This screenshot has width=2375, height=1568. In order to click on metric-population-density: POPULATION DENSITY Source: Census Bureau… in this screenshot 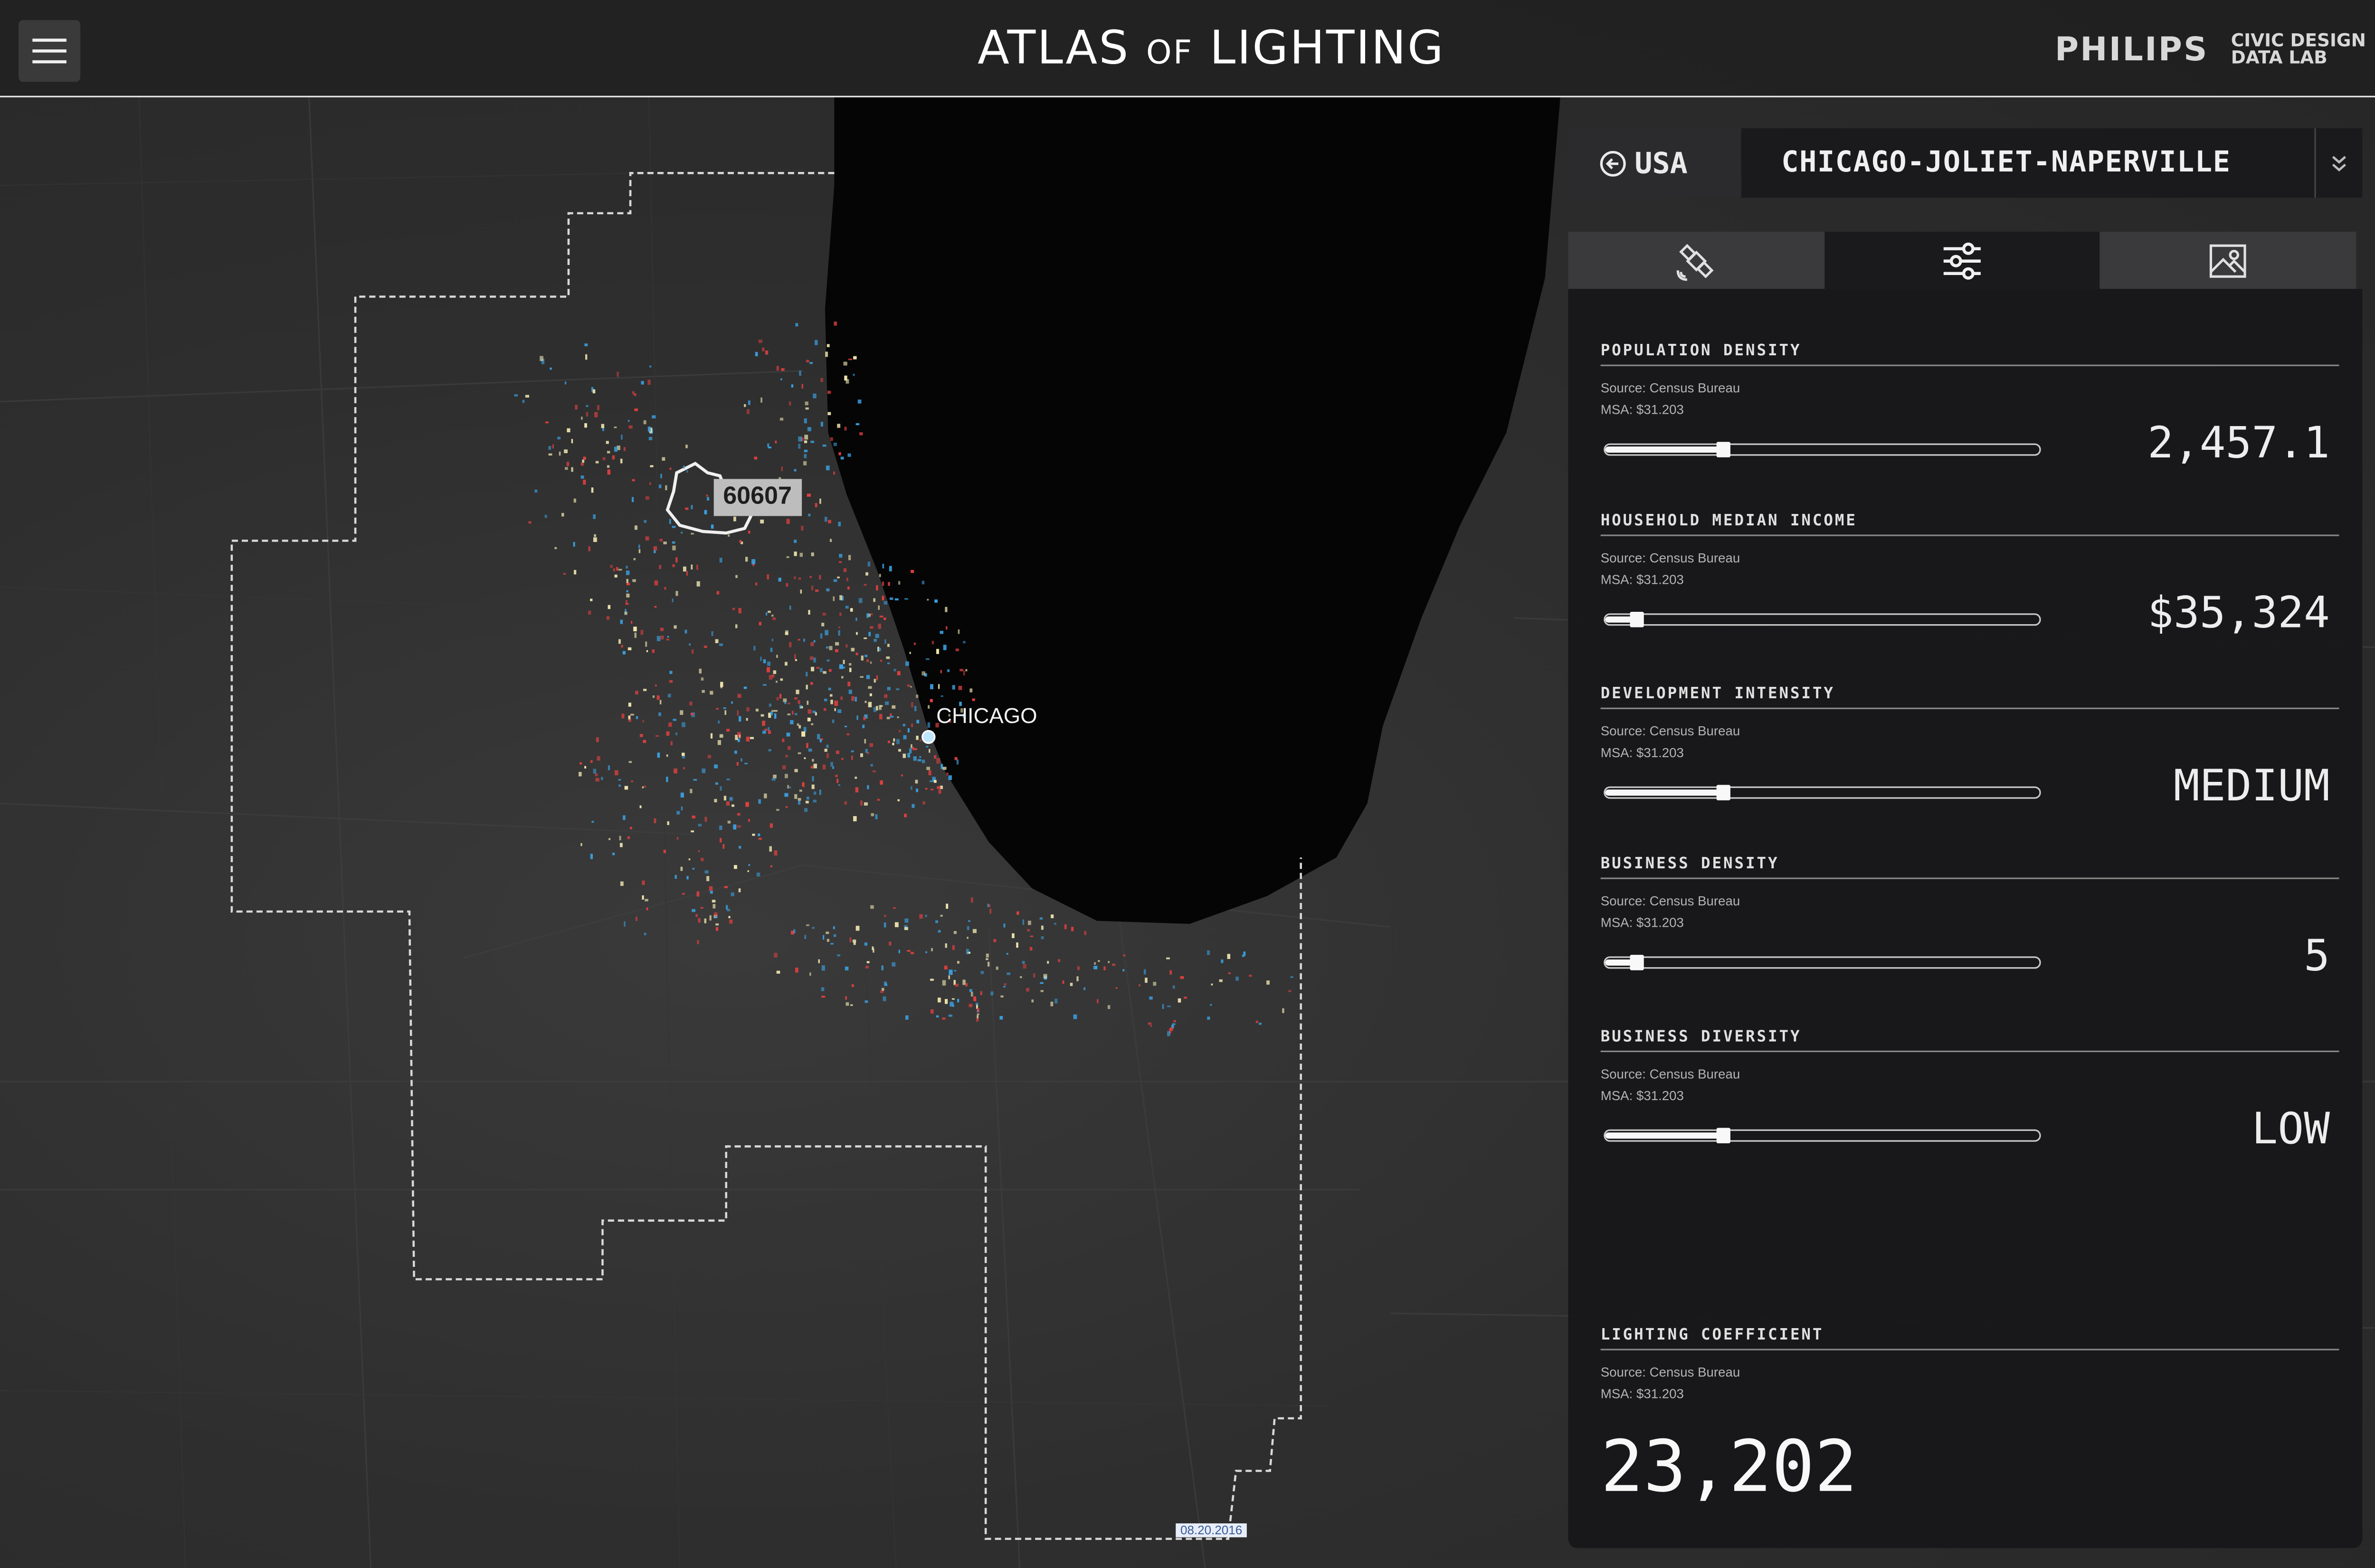, I will do `click(1969, 405)`.